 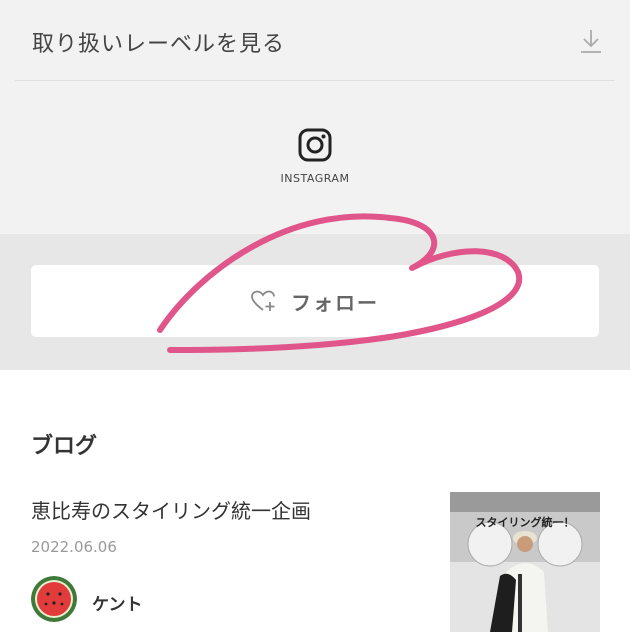 I want to click on watermelon-avatar-icon, so click(x=54, y=599).